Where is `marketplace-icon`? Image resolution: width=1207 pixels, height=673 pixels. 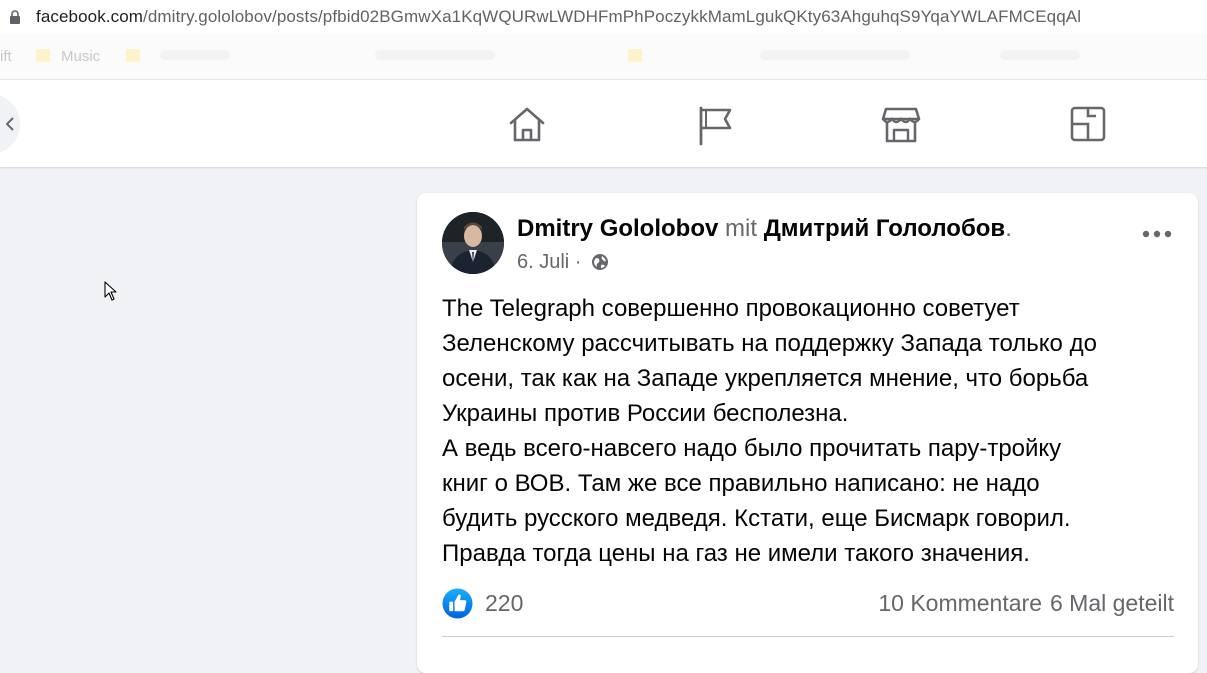 marketplace-icon is located at coordinates (901, 125).